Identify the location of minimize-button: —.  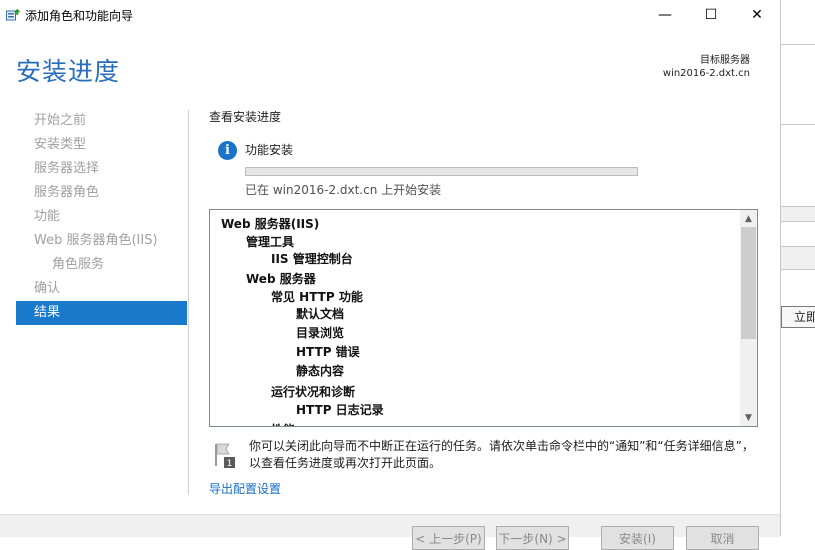
(665, 15).